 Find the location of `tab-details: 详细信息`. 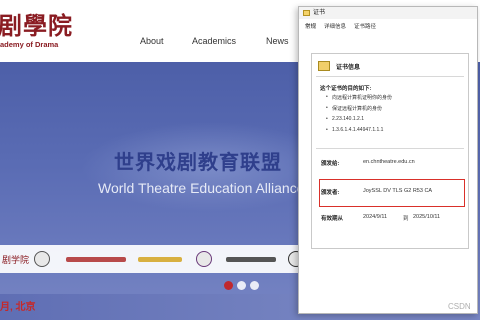

tab-details: 详细信息 is located at coordinates (335, 27).